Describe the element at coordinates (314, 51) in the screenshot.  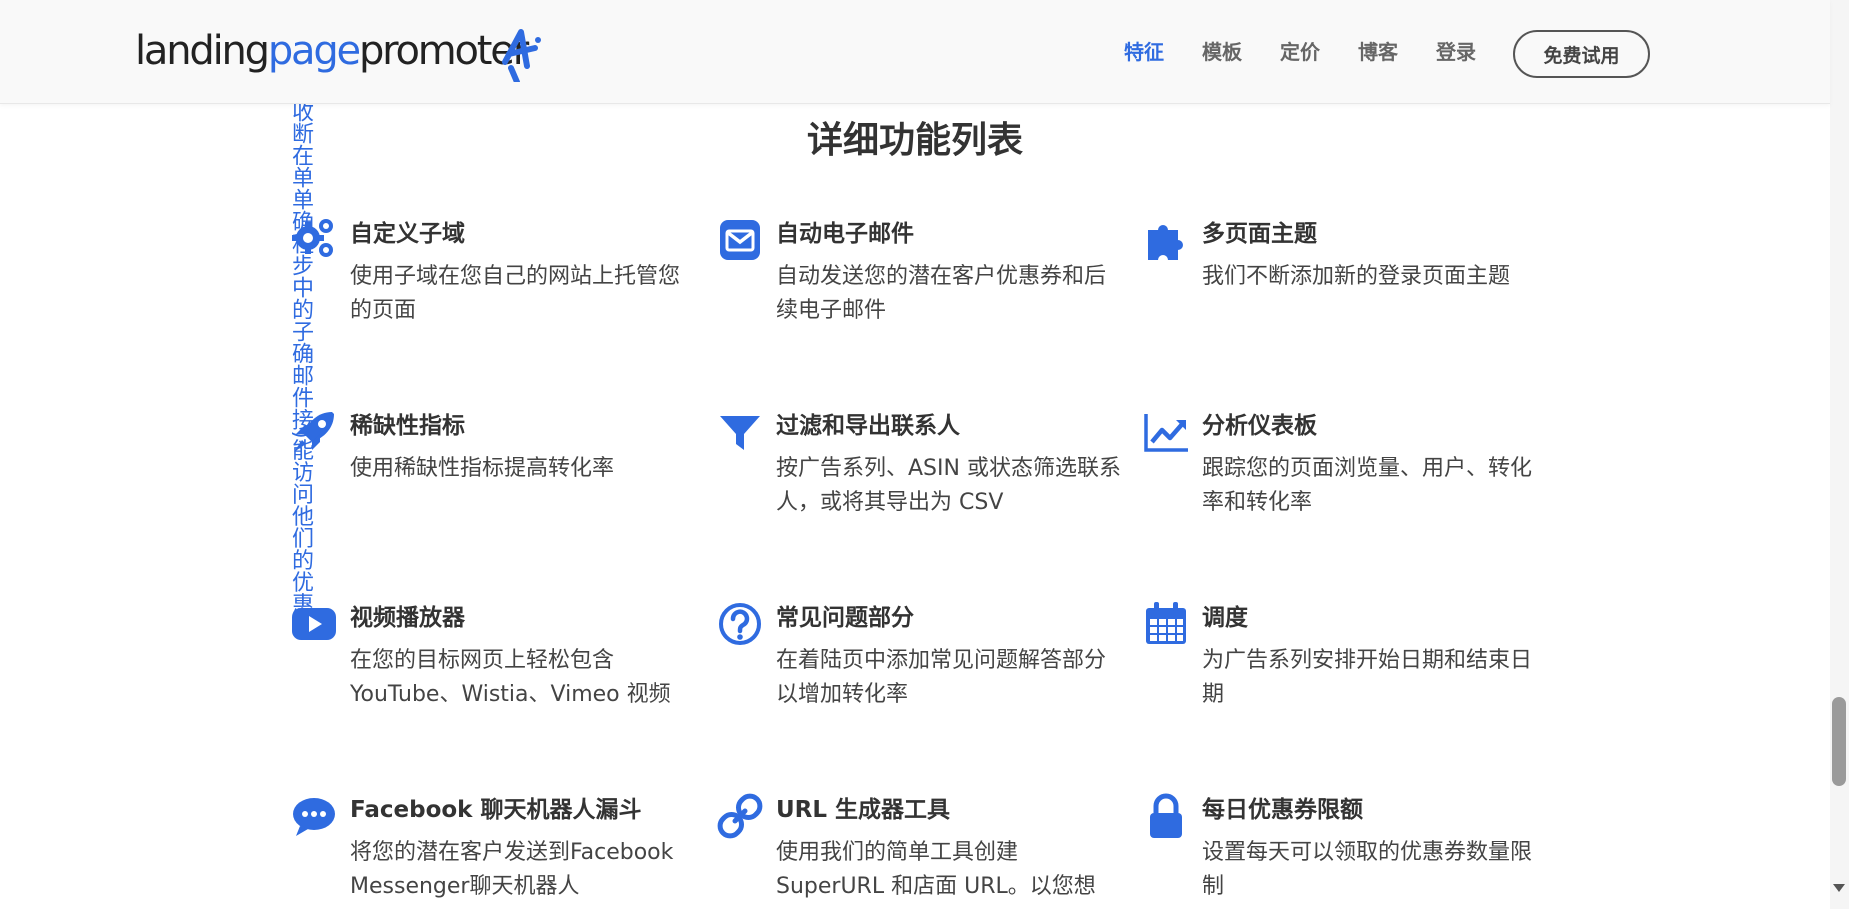
I see `logo-text-page: page` at that location.